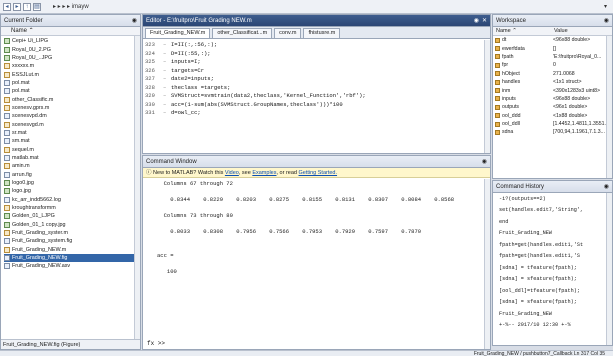 This screenshot has width=613, height=356. What do you see at coordinates (70, 31) in the screenshot?
I see `name-column-header: Name ⌃` at bounding box center [70, 31].